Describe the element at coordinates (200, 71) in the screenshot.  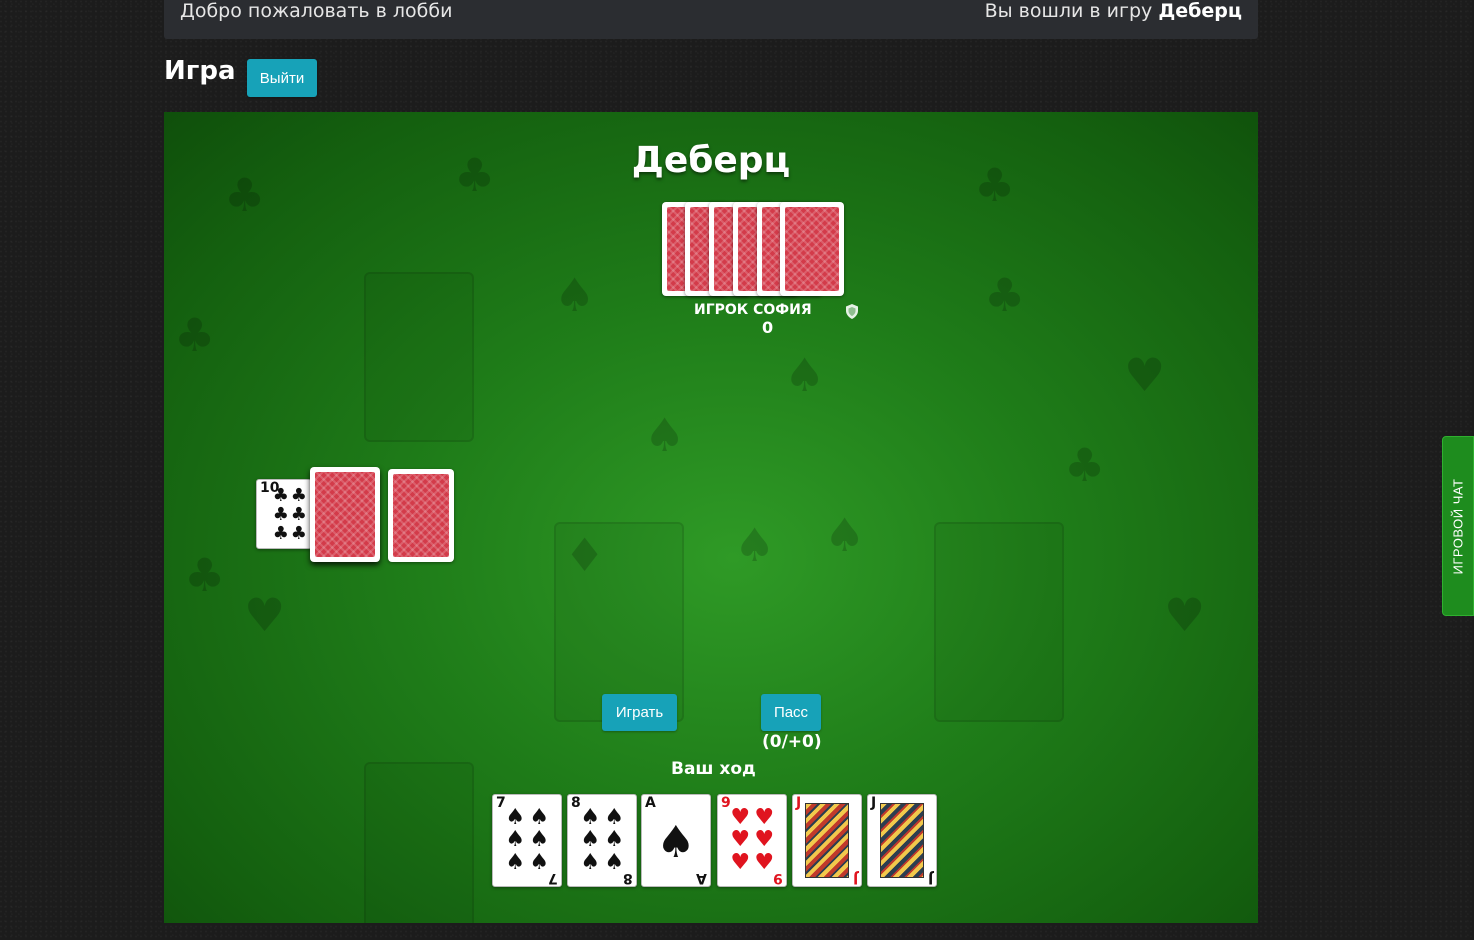
I see `page-title: Игра` at that location.